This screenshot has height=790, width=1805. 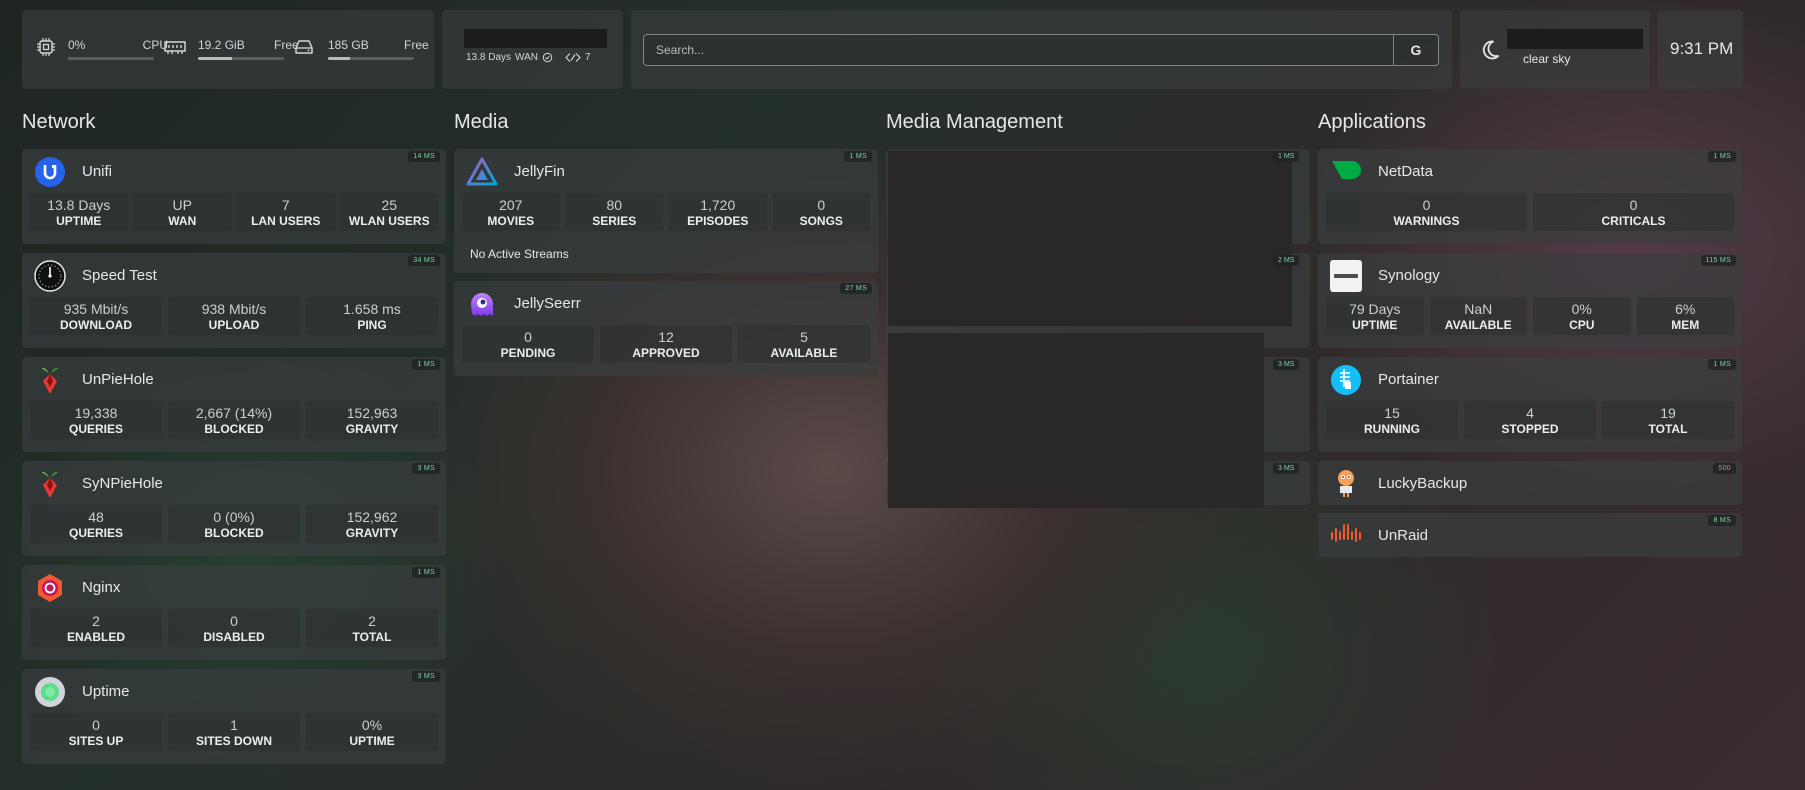 What do you see at coordinates (234, 309) in the screenshot?
I see `stat-value: 938 Mbit/s` at bounding box center [234, 309].